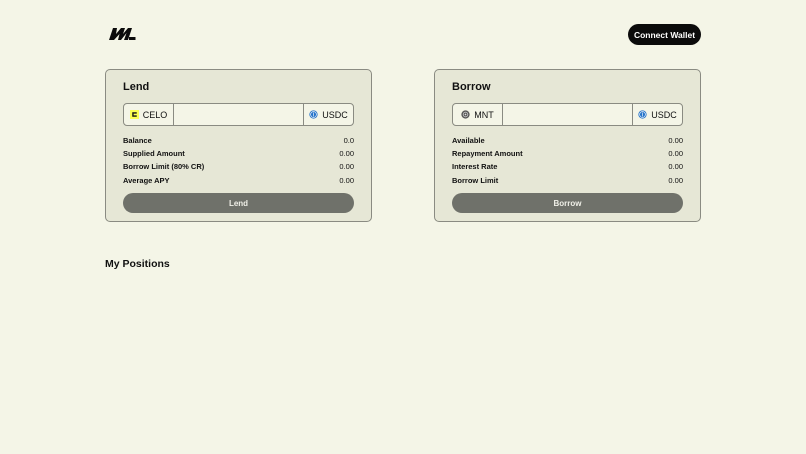 The height and width of the screenshot is (454, 806). Describe the element at coordinates (567, 140) in the screenshot. I see `stat-row: Available 0.00` at that location.